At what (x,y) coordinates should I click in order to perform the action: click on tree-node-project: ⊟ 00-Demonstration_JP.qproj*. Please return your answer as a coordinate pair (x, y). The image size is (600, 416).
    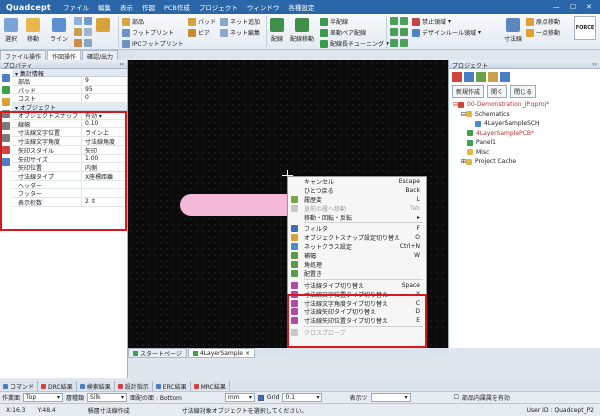
    Looking at the image, I should click on (526, 105).